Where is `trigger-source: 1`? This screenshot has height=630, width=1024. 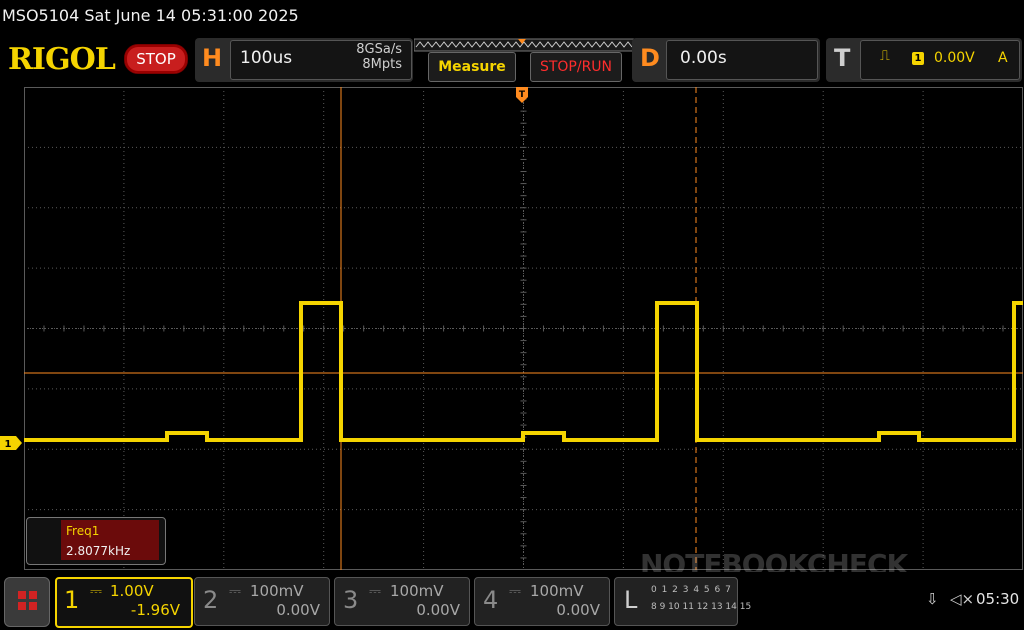
trigger-source: 1 is located at coordinates (918, 58).